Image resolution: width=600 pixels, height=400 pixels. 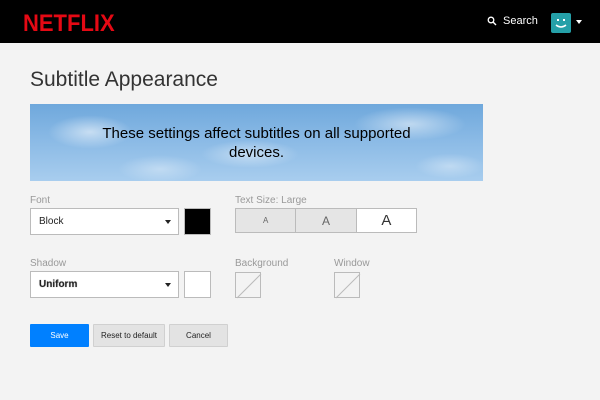 I want to click on save-button: Save, so click(x=59, y=335).